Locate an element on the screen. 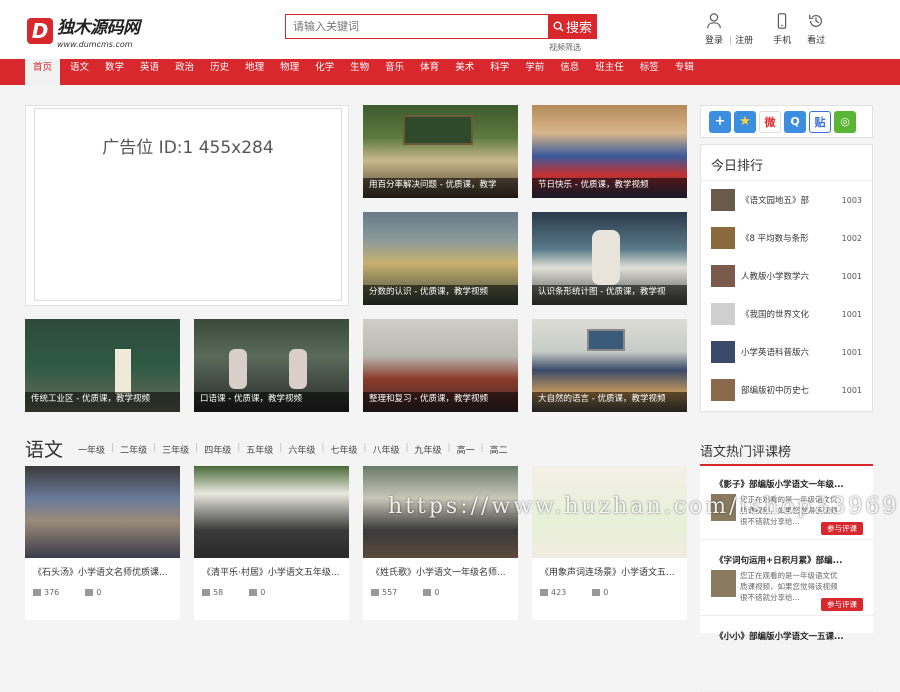 This screenshot has width=900, height=692. nav-item: 标签 is located at coordinates (649, 72).